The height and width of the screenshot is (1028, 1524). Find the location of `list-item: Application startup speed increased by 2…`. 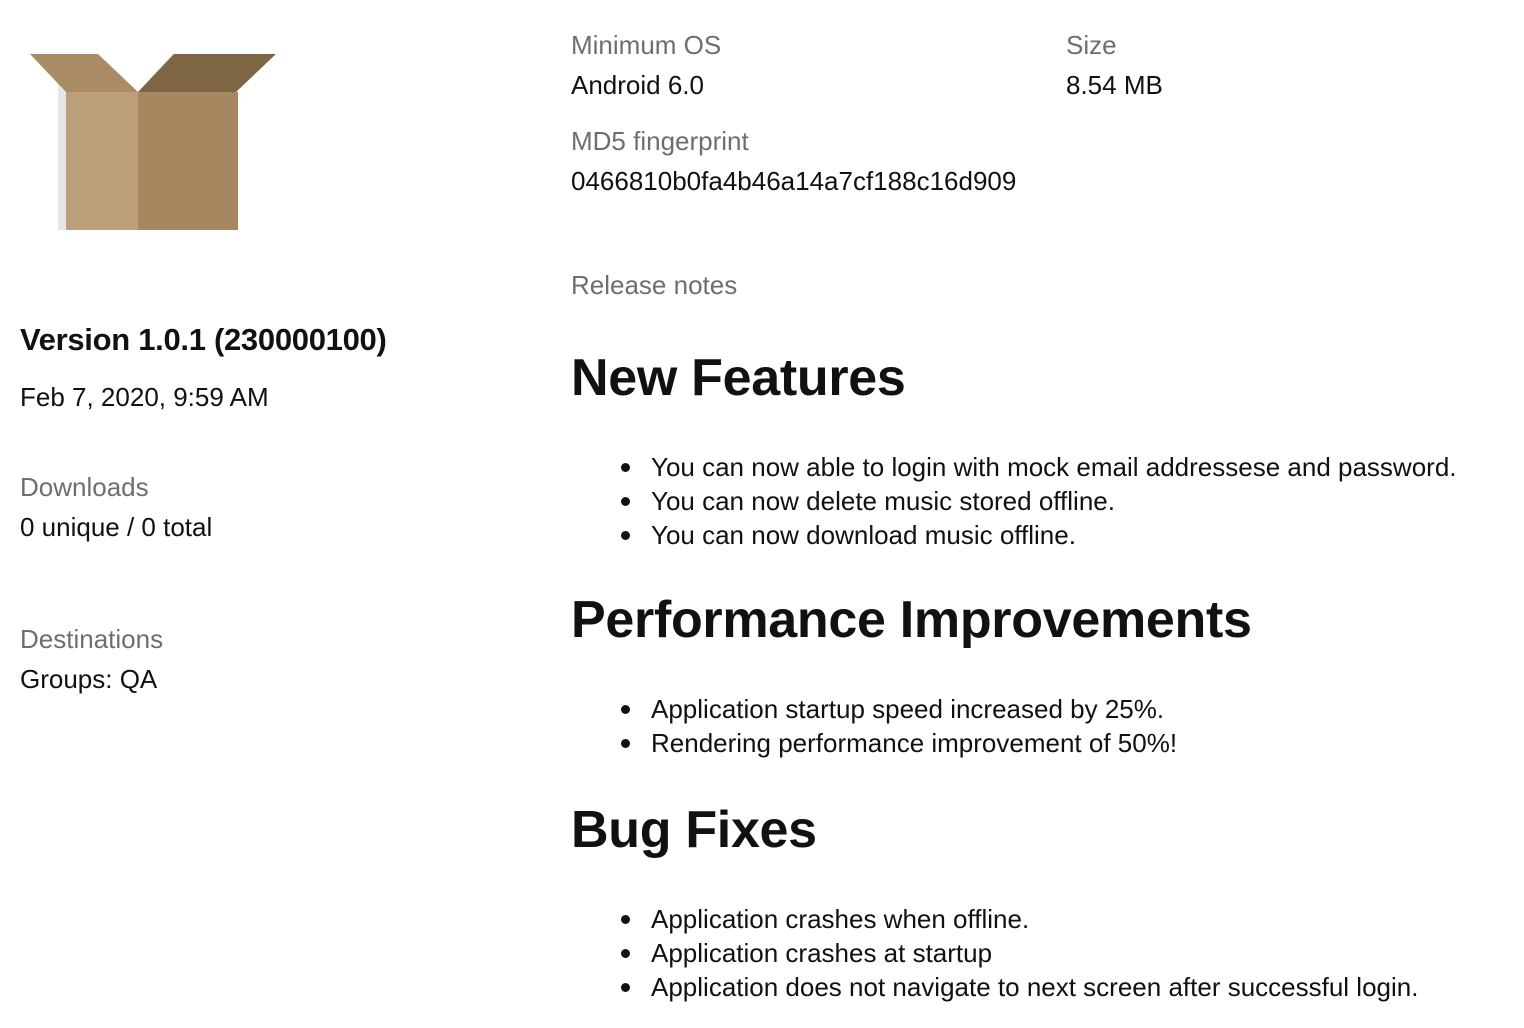

list-item: Application startup speed increased by 2… is located at coordinates (874, 709).